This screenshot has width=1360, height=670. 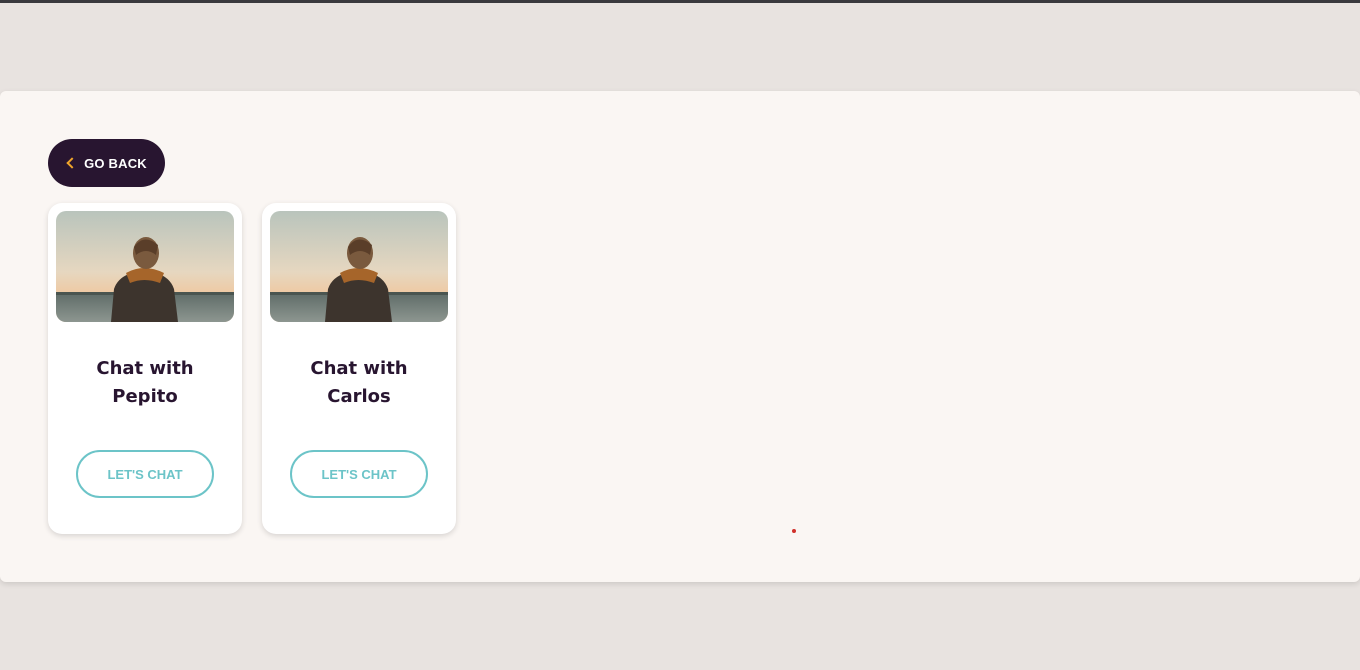 What do you see at coordinates (72, 163) in the screenshot?
I see `chevron-left-icon` at bounding box center [72, 163].